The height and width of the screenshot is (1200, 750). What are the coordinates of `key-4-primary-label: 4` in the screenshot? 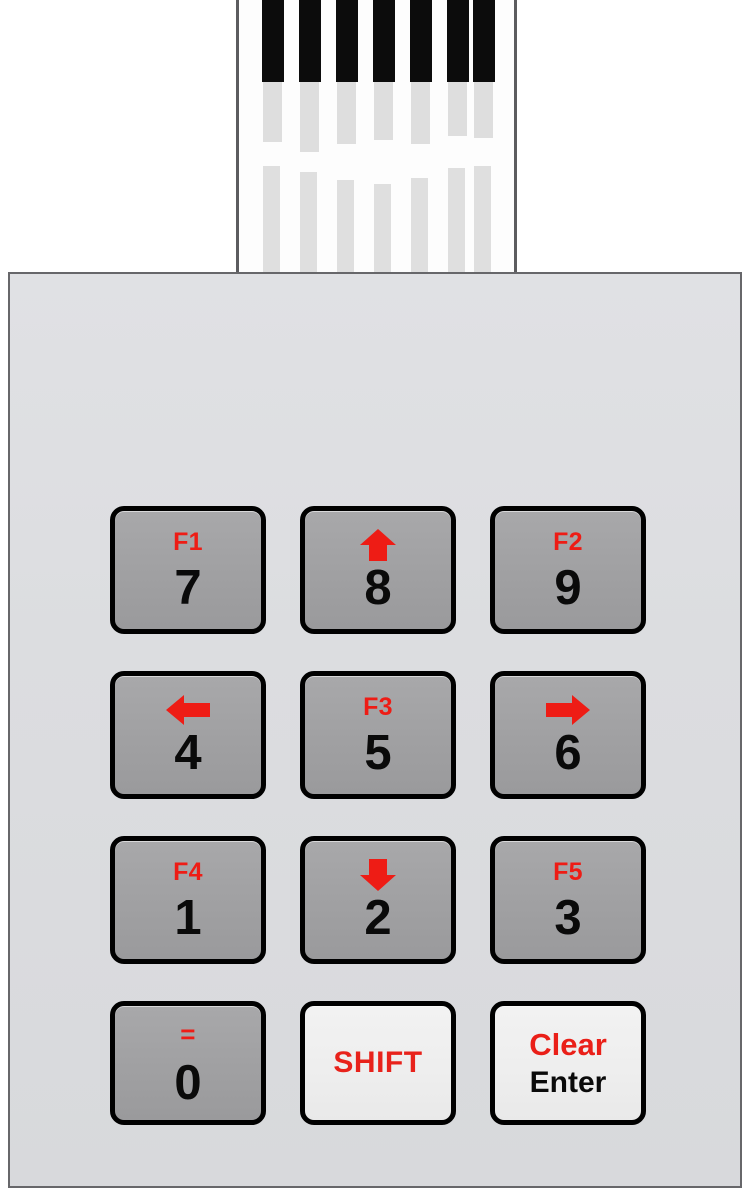 It's located at (188, 752).